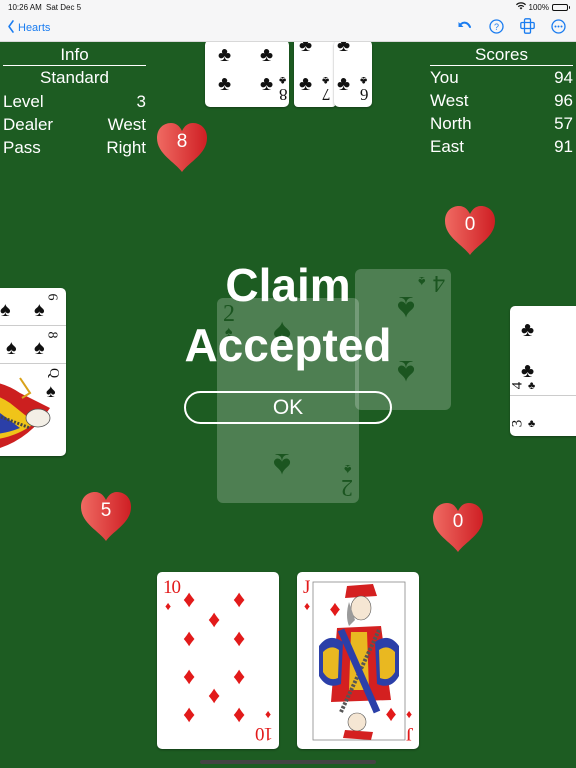 The height and width of the screenshot is (768, 576). Describe the element at coordinates (22, 147) in the screenshot. I see `info-label: Pass` at that location.